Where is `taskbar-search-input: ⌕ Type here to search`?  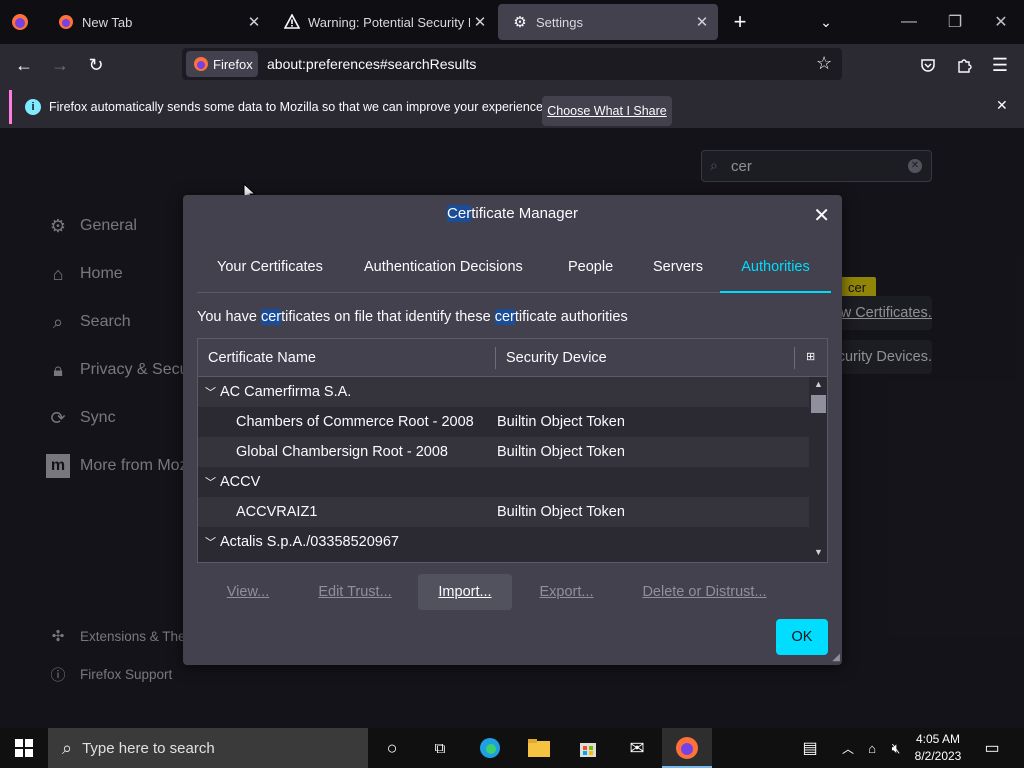
taskbar-search-input: ⌕ Type here to search is located at coordinates (208, 748).